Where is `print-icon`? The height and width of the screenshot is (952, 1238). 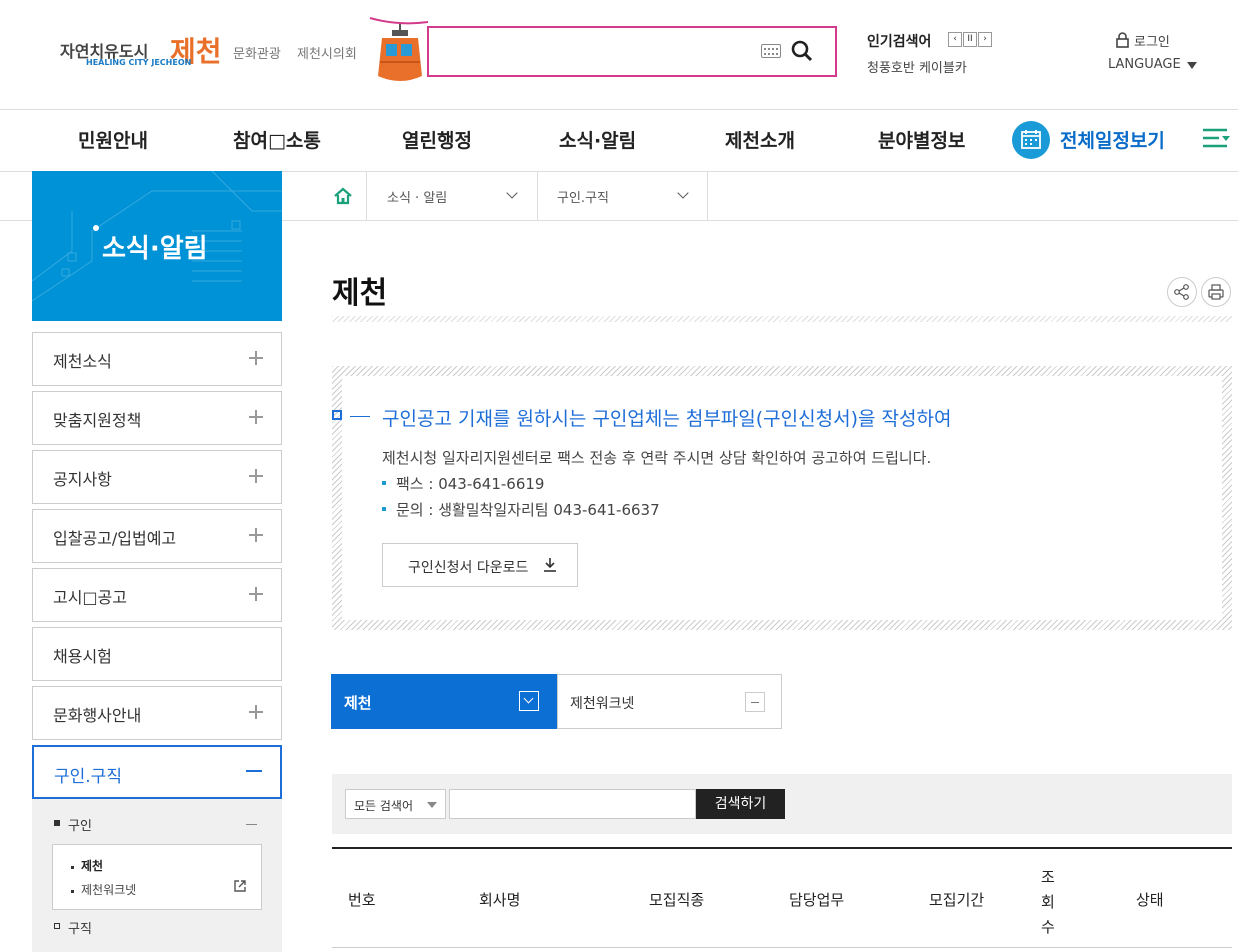
print-icon is located at coordinates (1216, 292).